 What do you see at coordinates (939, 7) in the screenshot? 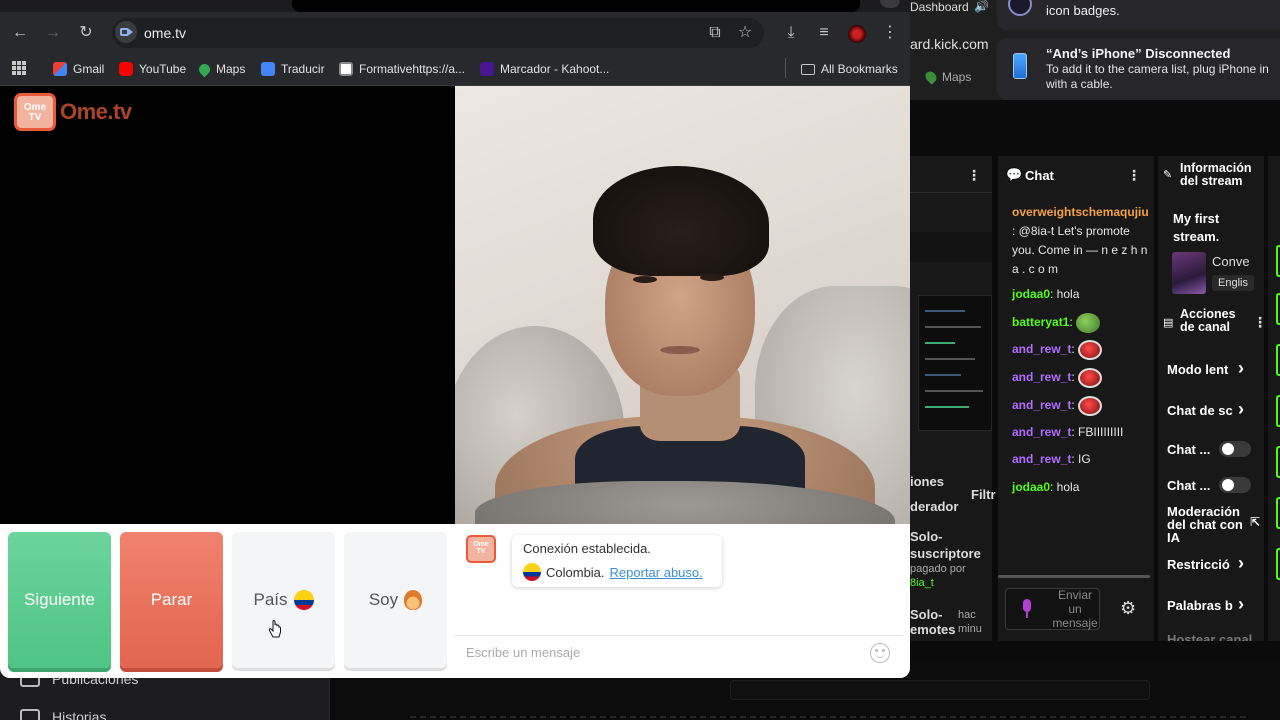
I see `kick-tab-label: Dashboard` at bounding box center [939, 7].